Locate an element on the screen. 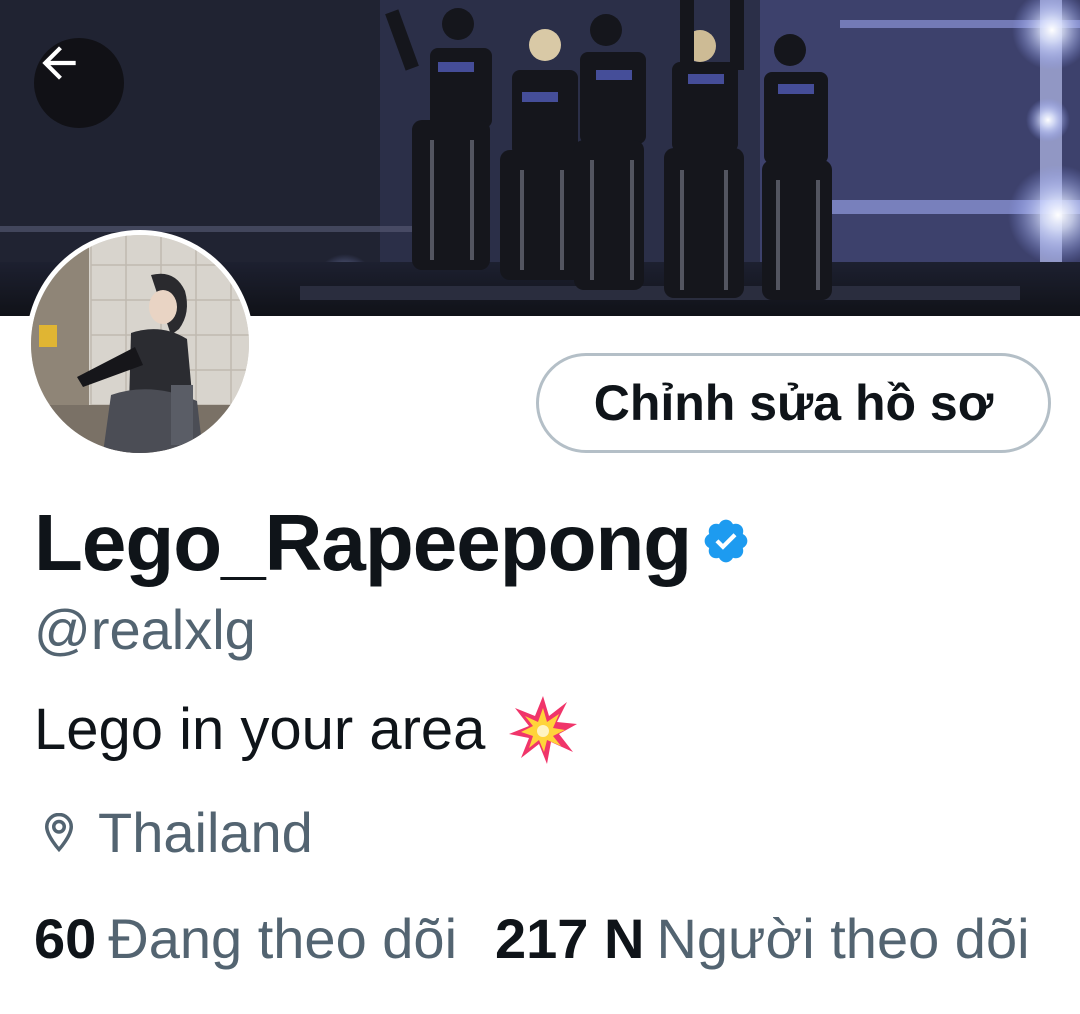 Image resolution: width=1080 pixels, height=1014 pixels. following-link: 60 Đang theo dõi is located at coordinates (245, 938).